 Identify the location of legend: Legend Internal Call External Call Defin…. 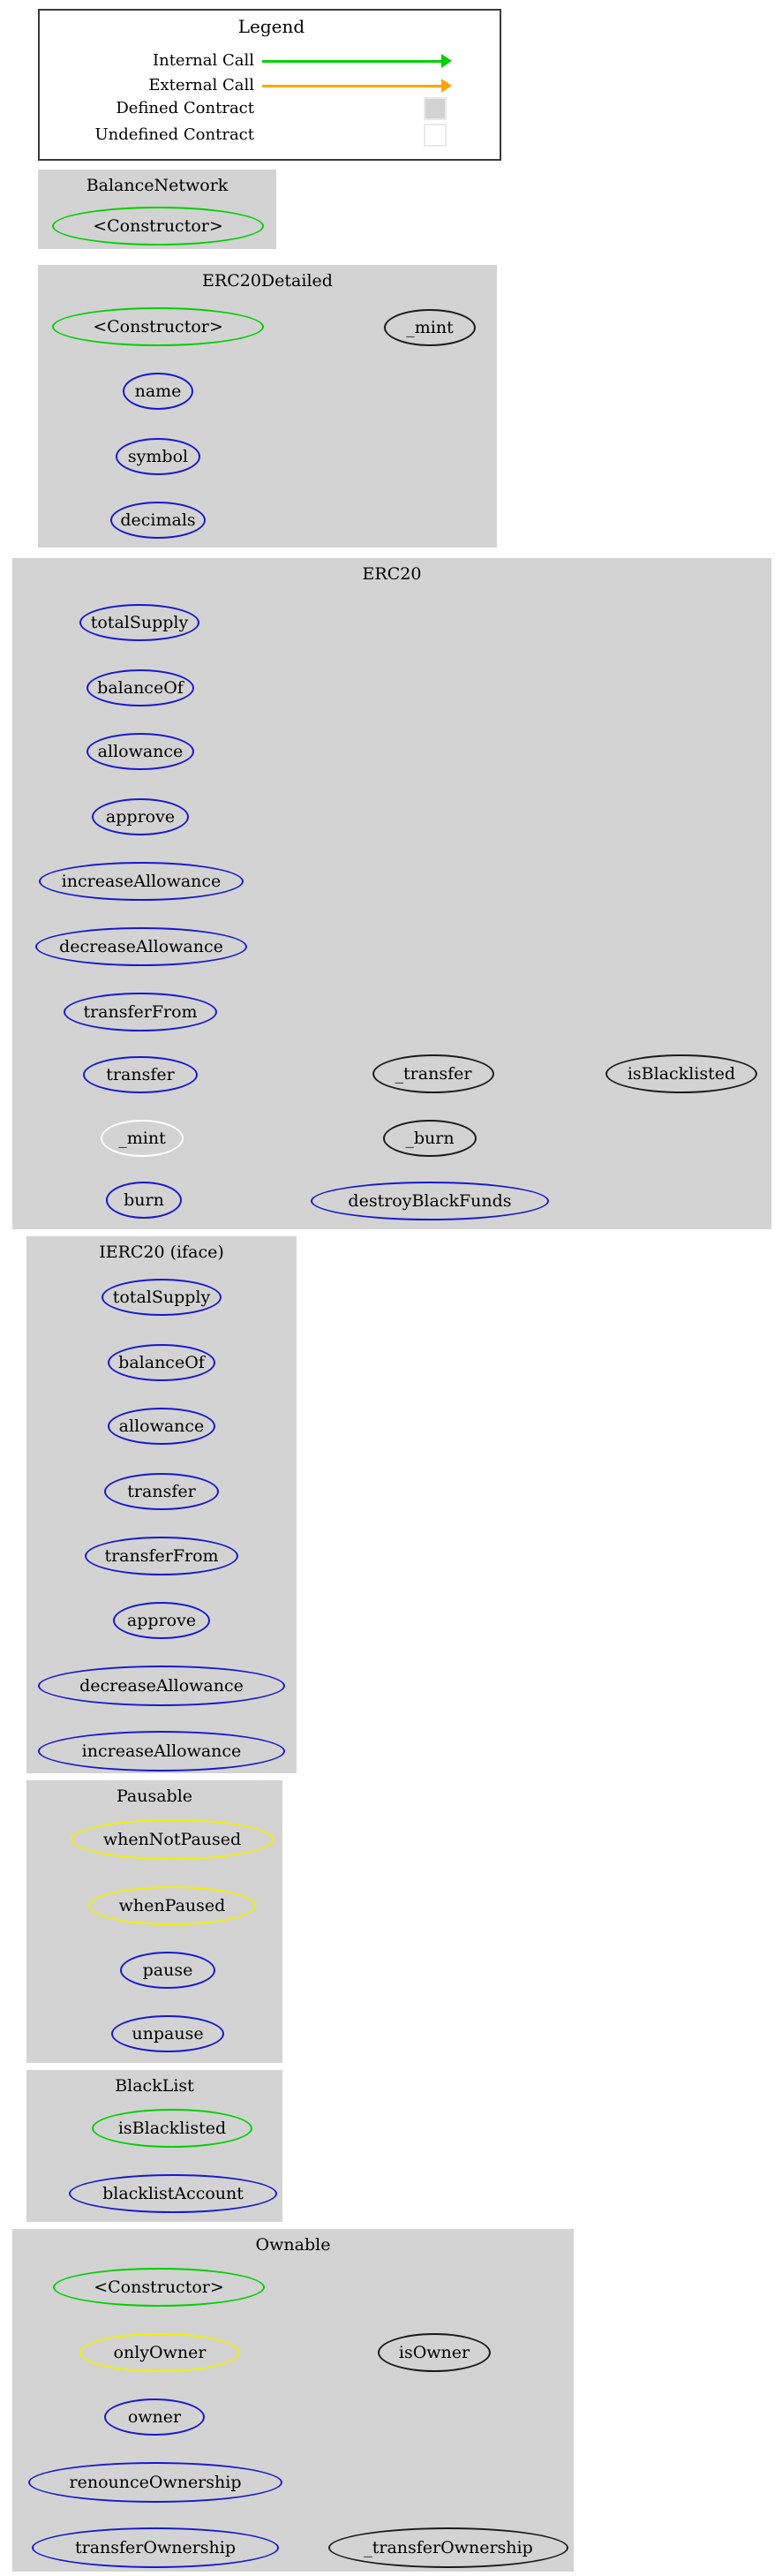
(269, 85).